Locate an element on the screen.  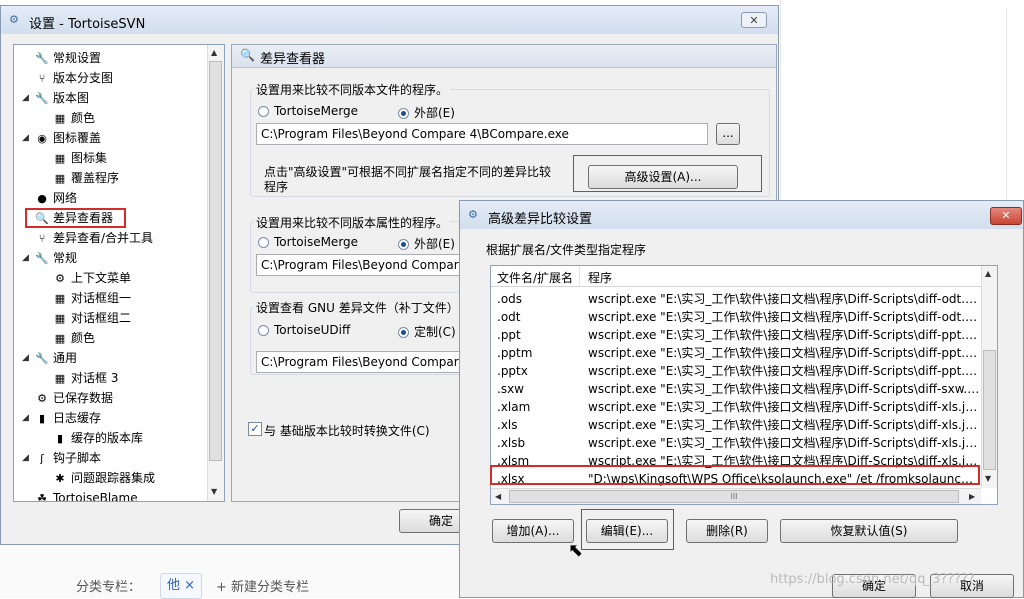
prop-diff-group-title: 设置用来比较不同版本属性的程序。 is located at coordinates (352, 222).